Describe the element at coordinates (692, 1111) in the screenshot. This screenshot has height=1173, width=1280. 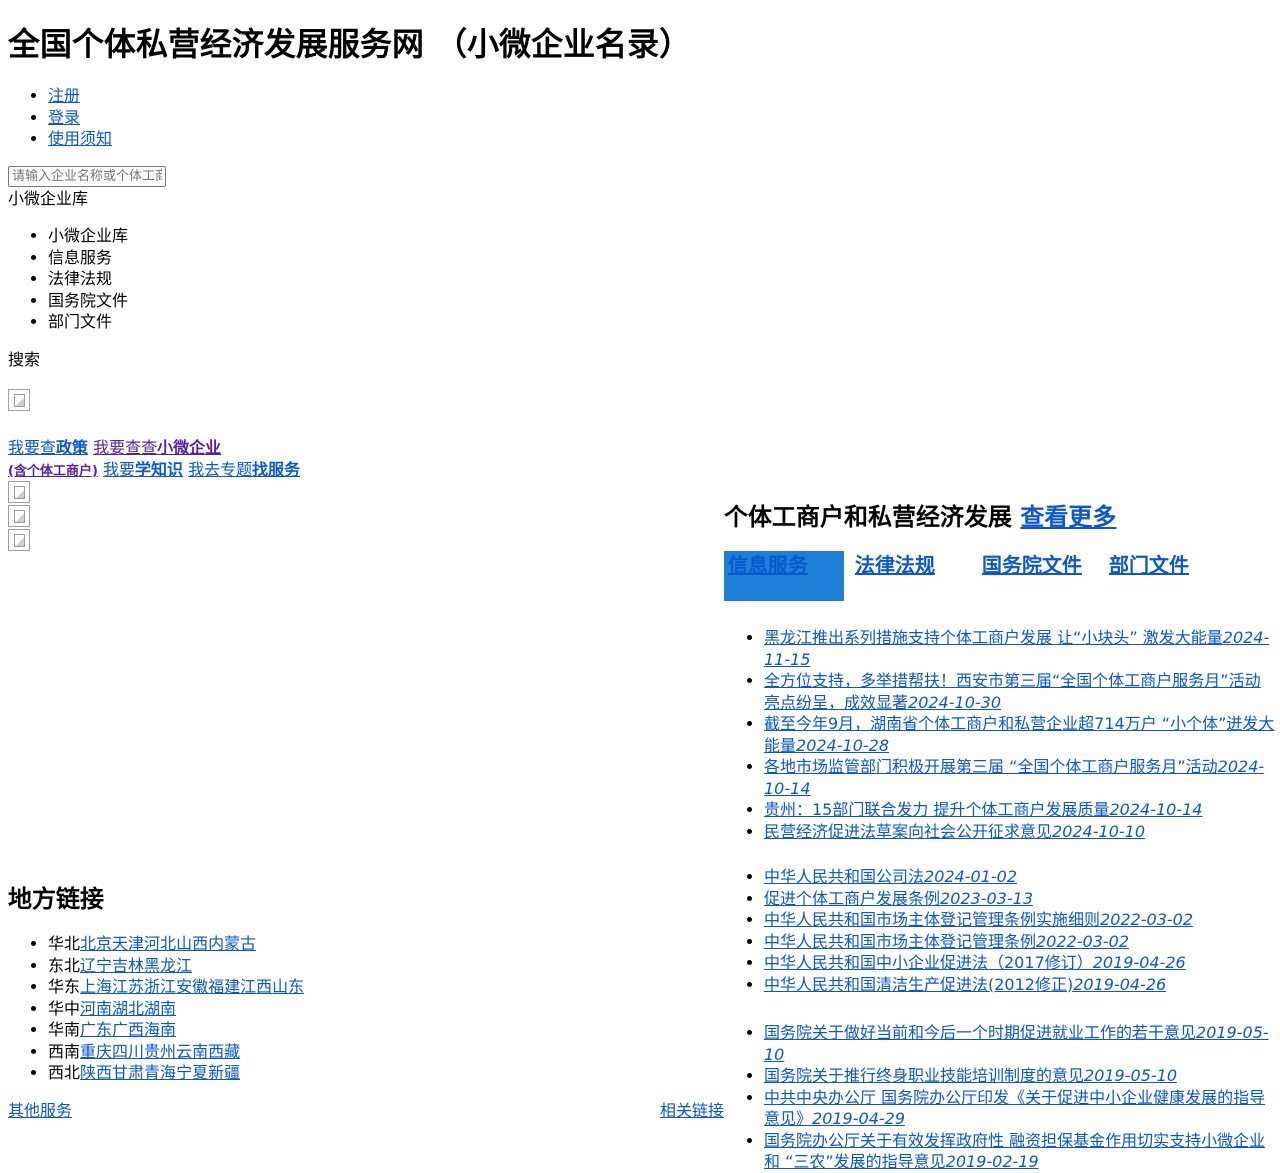
I see `related-links-link: 相关链接` at that location.